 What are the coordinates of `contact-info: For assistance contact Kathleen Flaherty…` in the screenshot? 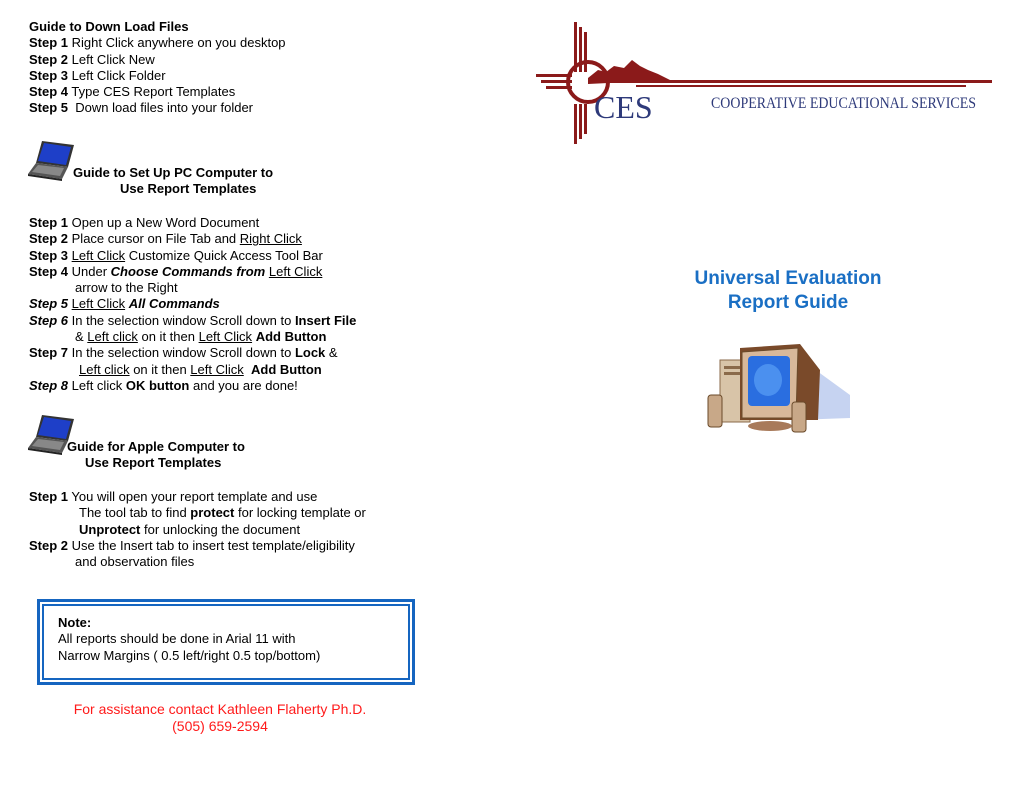 It's located at (220, 718).